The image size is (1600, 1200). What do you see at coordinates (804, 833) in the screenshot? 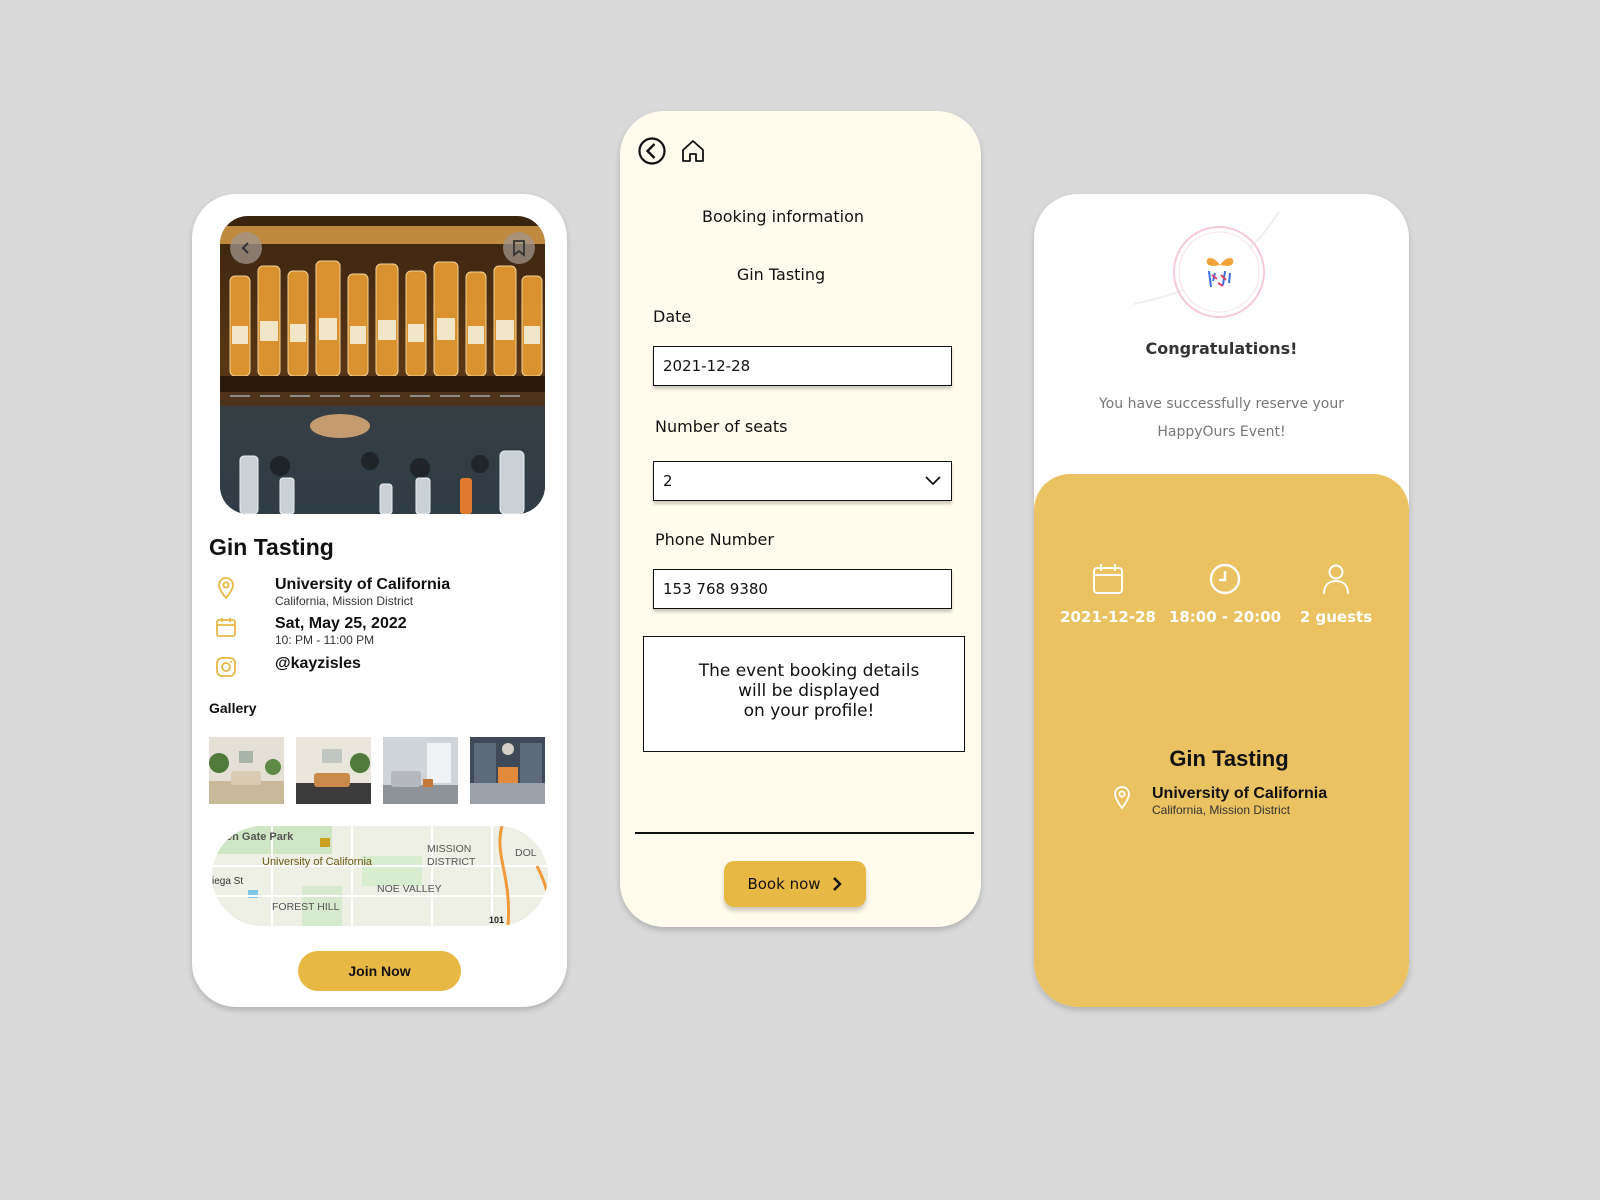
I see `divider` at bounding box center [804, 833].